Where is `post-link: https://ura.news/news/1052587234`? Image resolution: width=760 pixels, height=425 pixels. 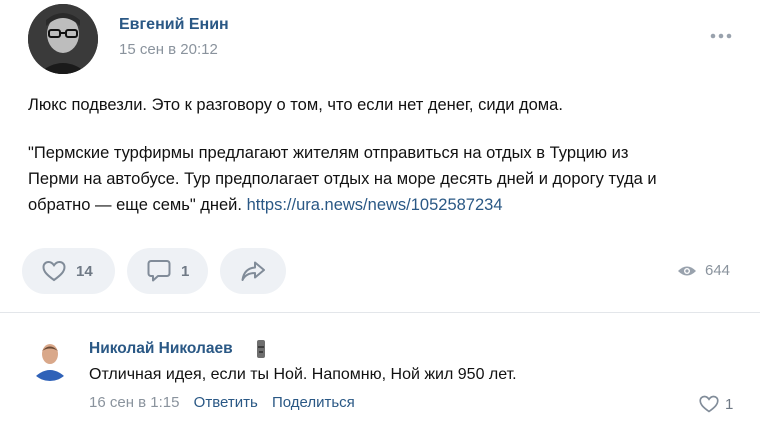 post-link: https://ura.news/news/1052587234 is located at coordinates (375, 205).